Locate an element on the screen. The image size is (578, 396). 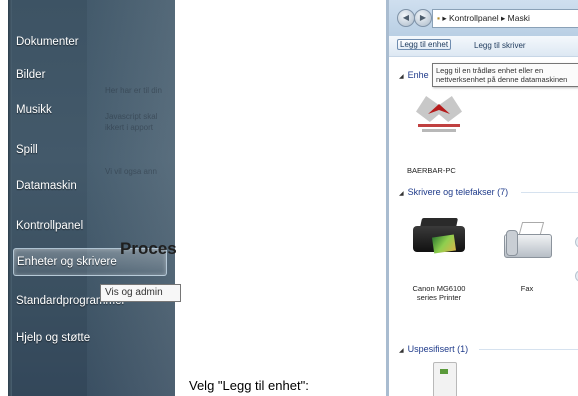
menu-tooltip: Vis og admin is located at coordinates (140, 293).